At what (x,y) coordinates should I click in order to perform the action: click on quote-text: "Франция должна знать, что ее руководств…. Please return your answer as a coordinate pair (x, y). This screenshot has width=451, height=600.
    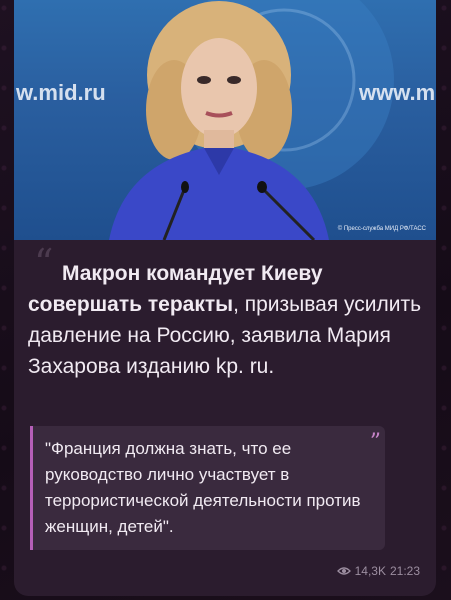
    Looking at the image, I should click on (203, 487).